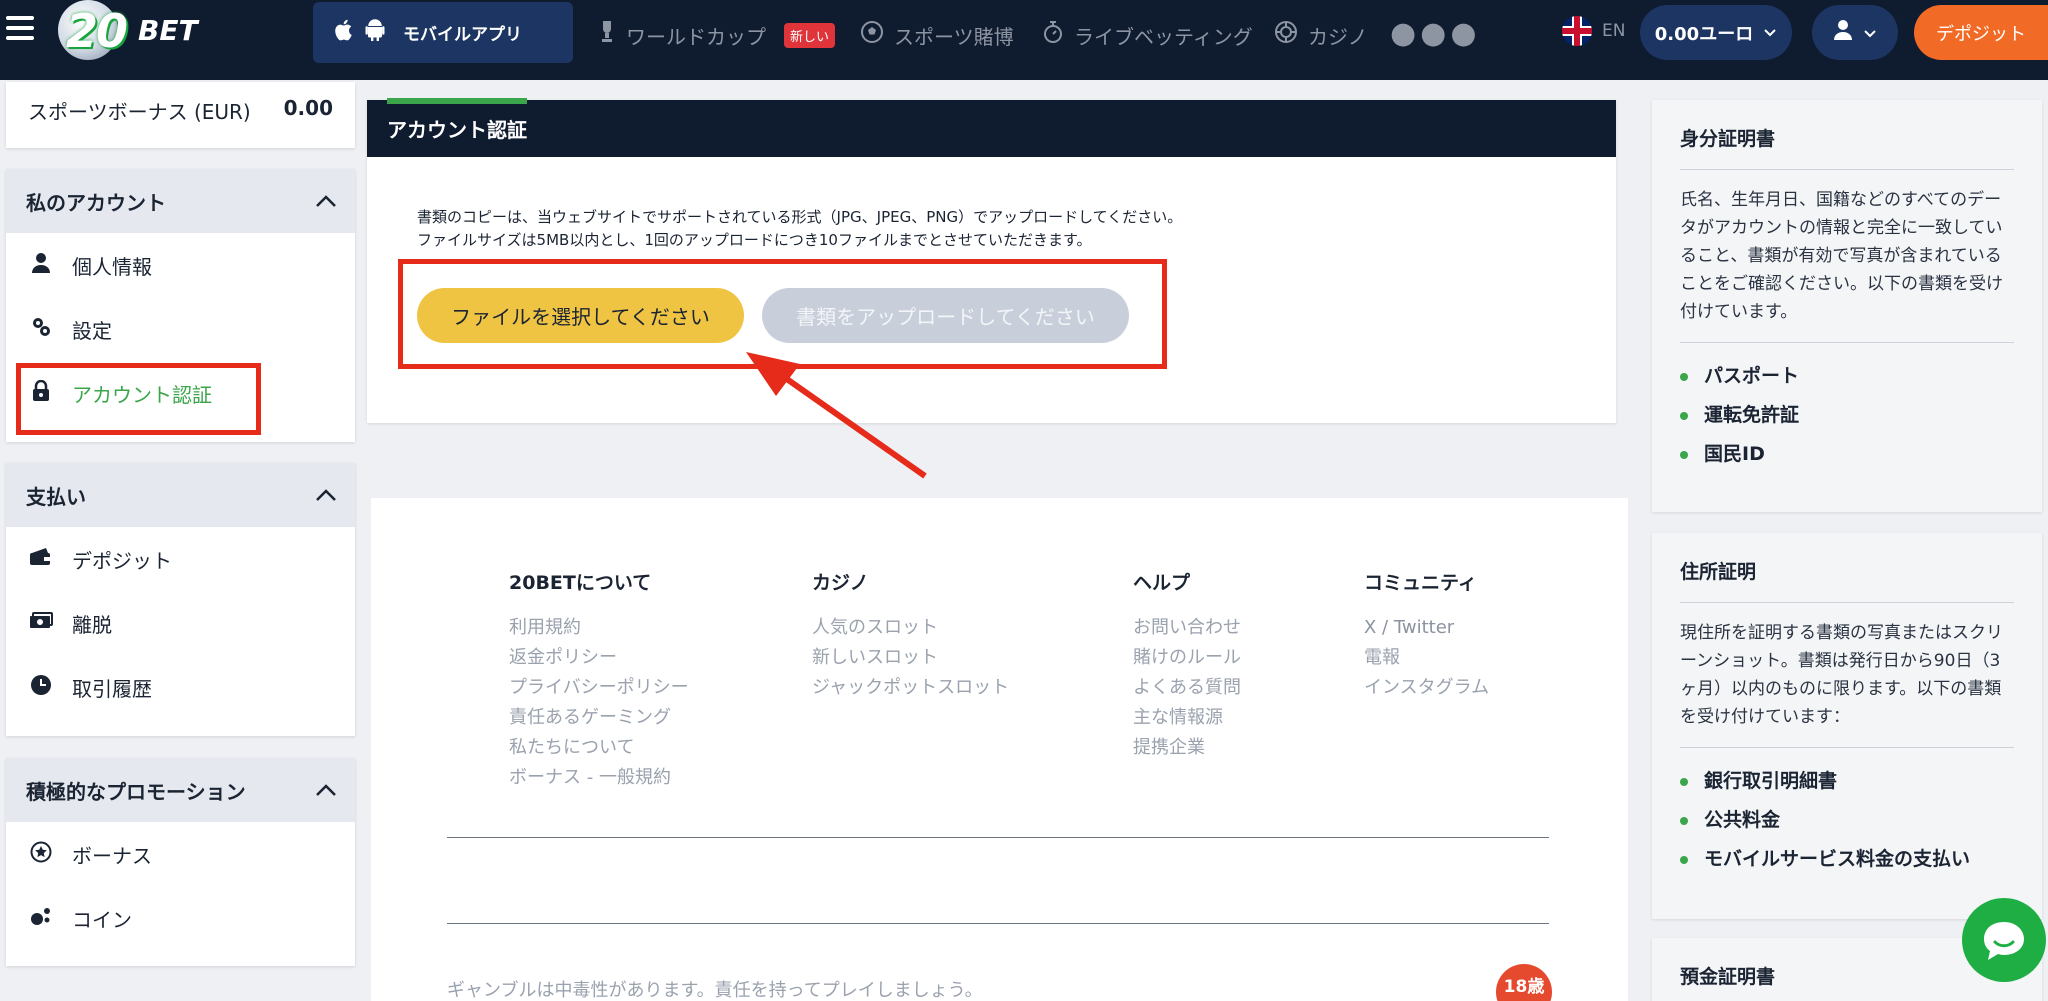 Image resolution: width=2048 pixels, height=1001 pixels. I want to click on balance-amount: 0.00ユーロ, so click(1704, 34).